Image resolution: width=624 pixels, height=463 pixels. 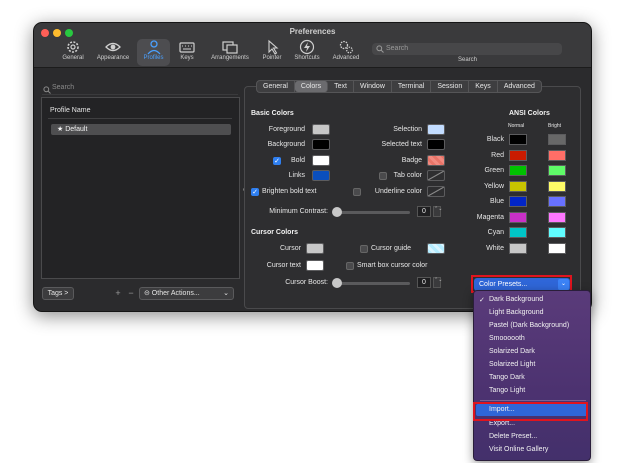 What do you see at coordinates (337, 283) in the screenshot?
I see `cursor-boost-knob` at bounding box center [337, 283].